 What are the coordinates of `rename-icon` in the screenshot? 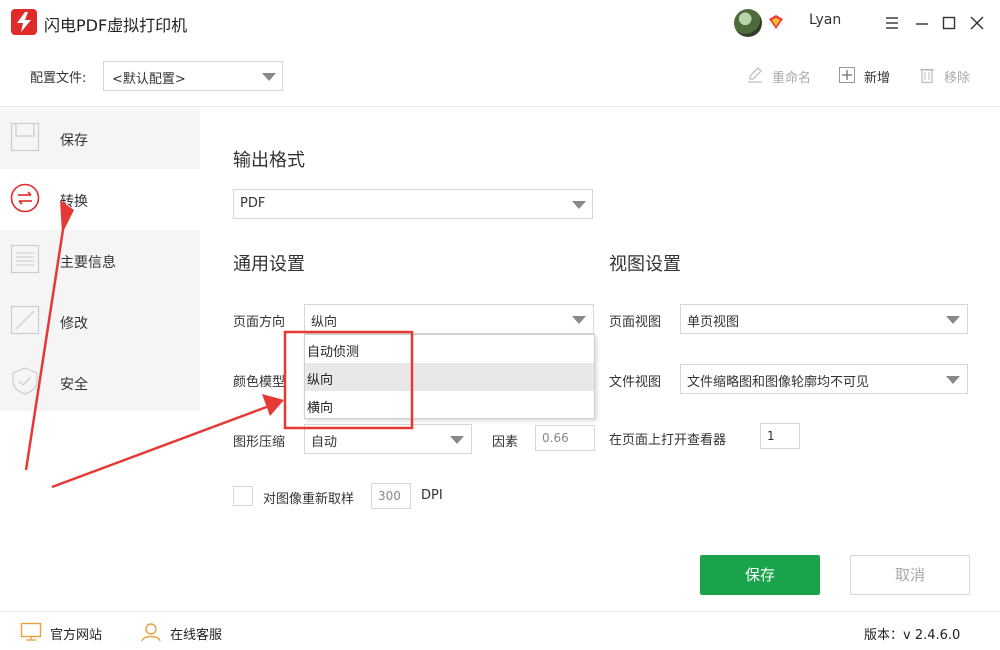 It's located at (755, 75).